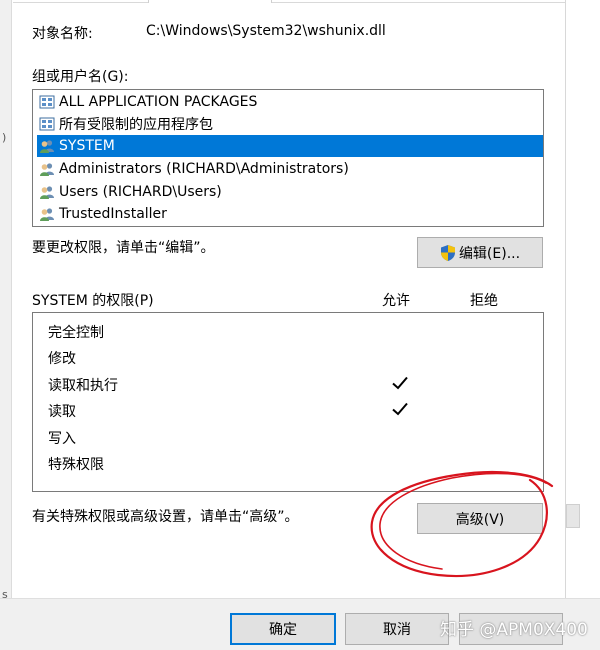  What do you see at coordinates (165, 517) in the screenshot?
I see `advanced-hint: 有关特殊权限或高级设置，请单击“高级”。` at bounding box center [165, 517].